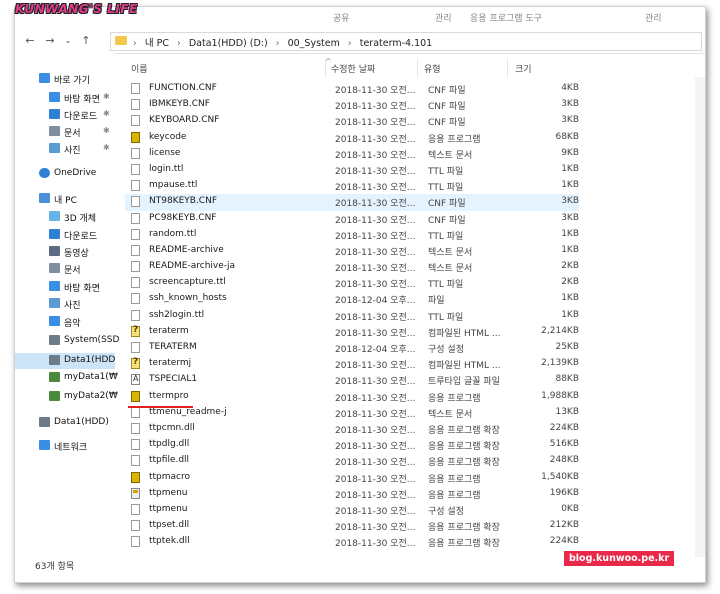 The image size is (720, 594). Describe the element at coordinates (352, 251) in the screenshot. I see `file-row: README-archive 2018-11-30 오전... 텍스트 문서 1KB` at that location.